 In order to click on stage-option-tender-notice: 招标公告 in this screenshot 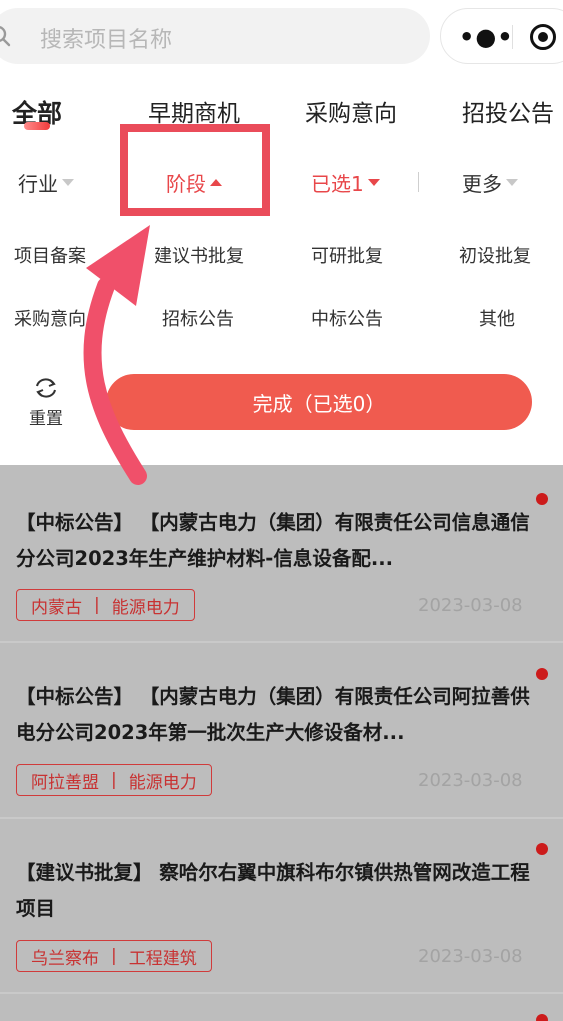, I will do `click(198, 318)`.